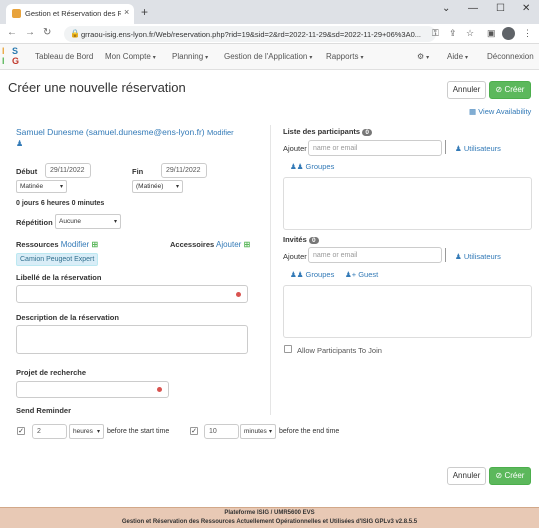 This screenshot has width=539, height=528. What do you see at coordinates (297, 274) in the screenshot?
I see `users-group-icon: ♟♟` at bounding box center [297, 274].